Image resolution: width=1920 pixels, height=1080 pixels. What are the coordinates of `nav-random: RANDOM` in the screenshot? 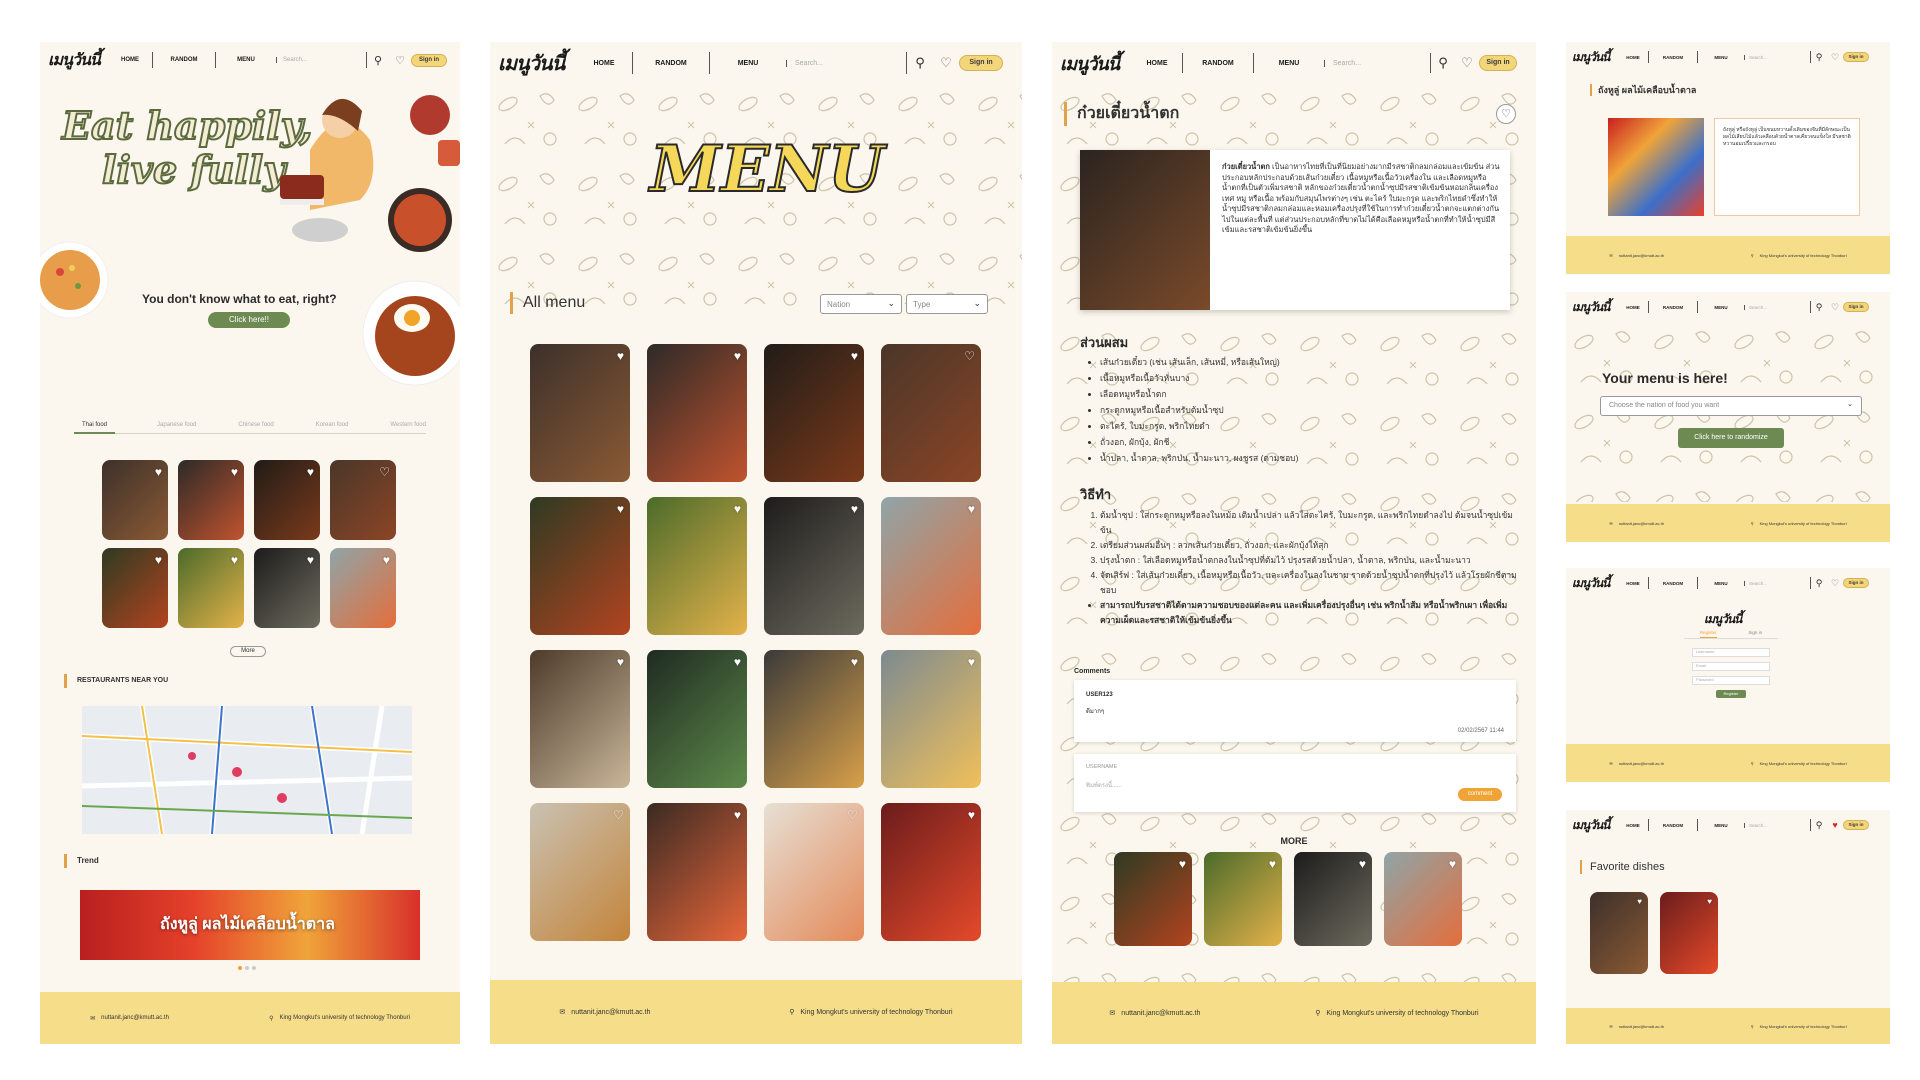 It's located at (1673, 583).